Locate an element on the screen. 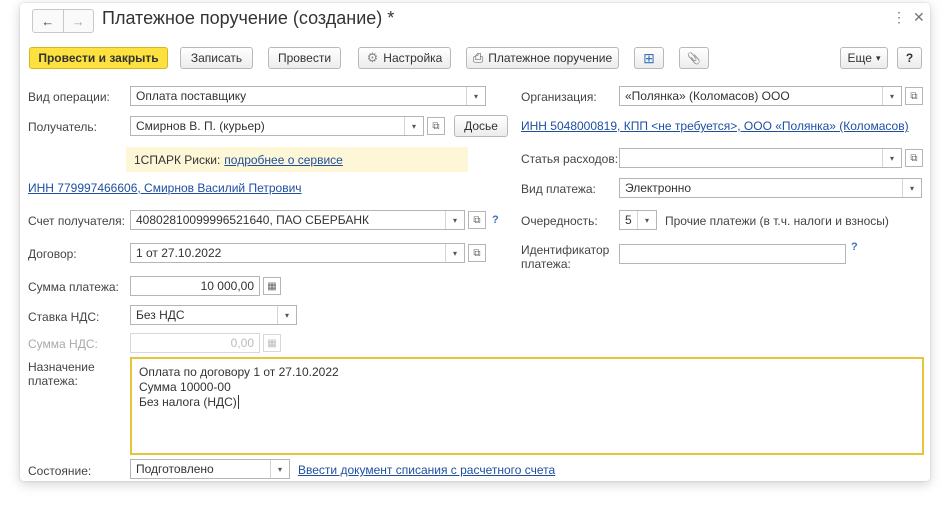 This screenshot has width=950, height=508. more-label: Еще is located at coordinates (859, 58).